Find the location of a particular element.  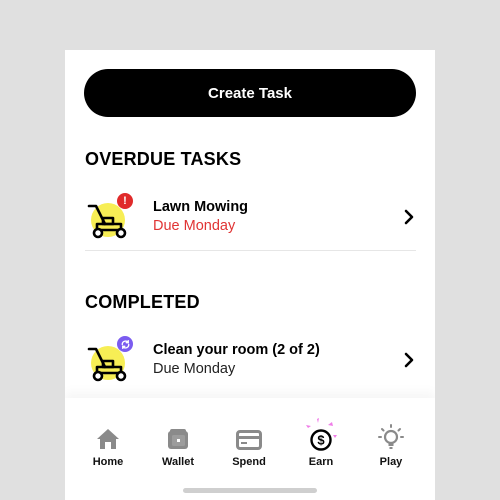

task-name: Clean your room (2 of 2) is located at coordinates (236, 350).